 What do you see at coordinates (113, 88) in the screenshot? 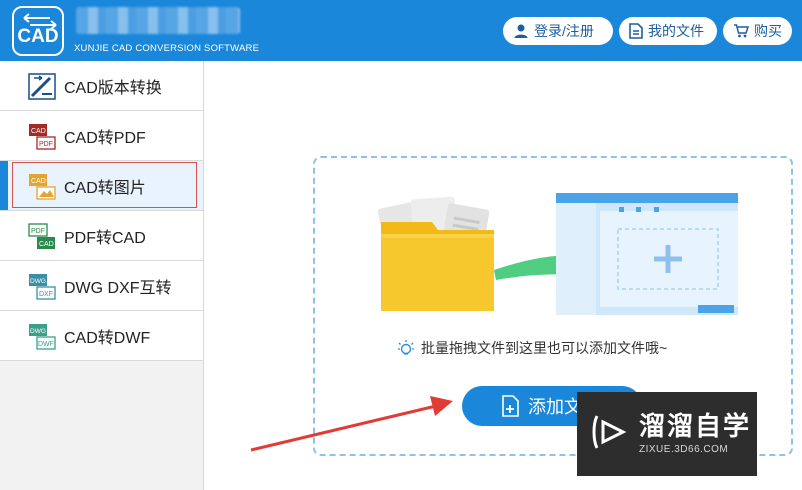
I see `sidebar-item-label: CAD版本转换` at bounding box center [113, 88].